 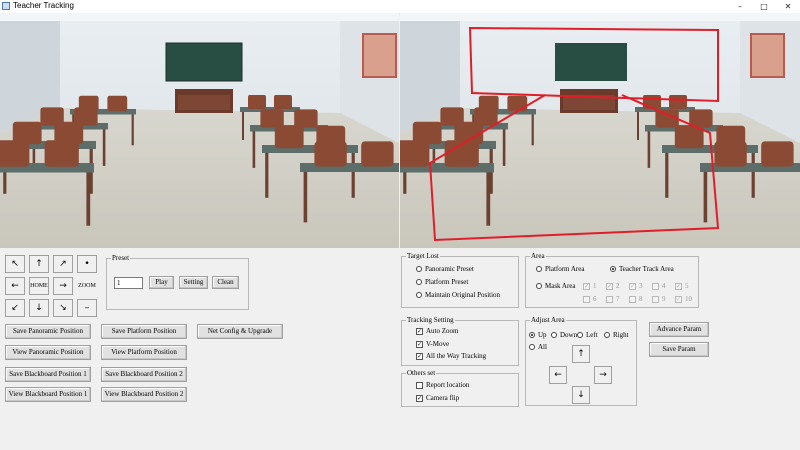 What do you see at coordinates (613, 299) in the screenshot?
I see `mask-7-checkbox: 7` at bounding box center [613, 299].